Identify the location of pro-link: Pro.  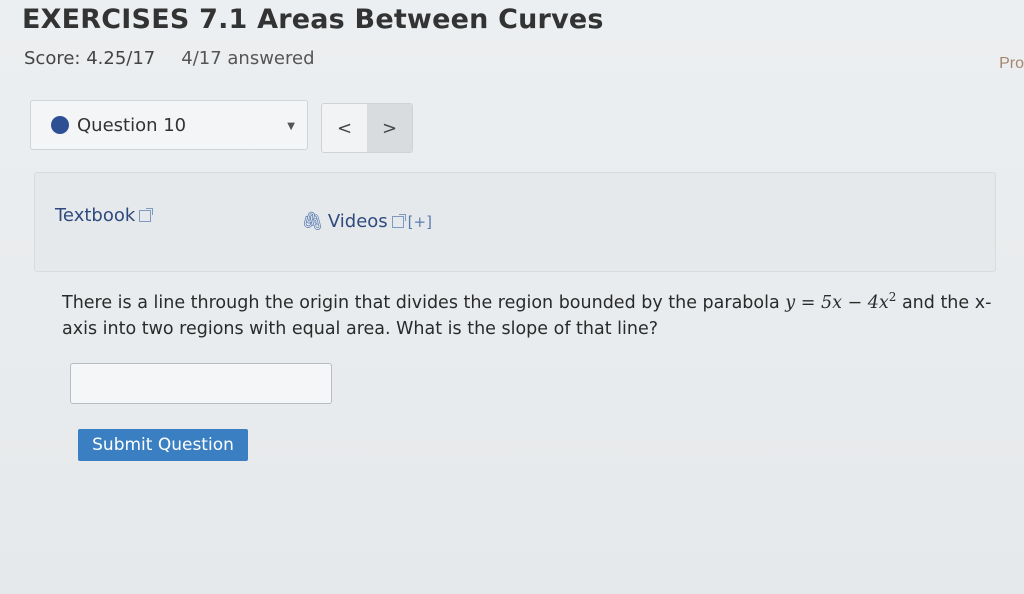
(1011, 64).